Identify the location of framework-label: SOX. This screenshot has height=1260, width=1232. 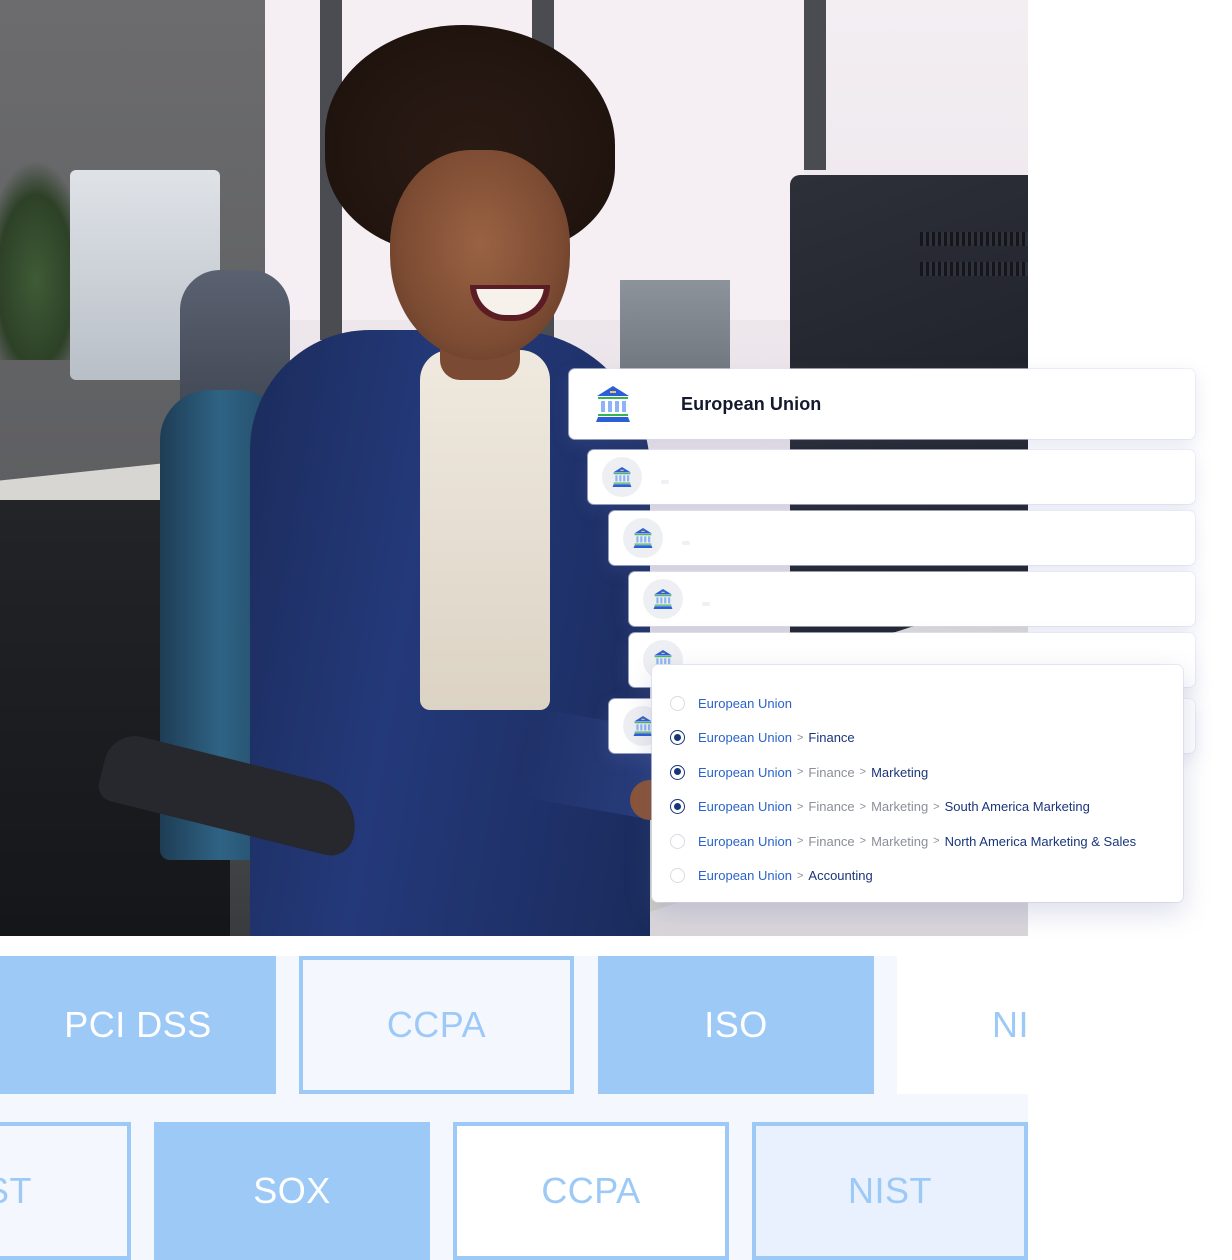
(292, 1190).